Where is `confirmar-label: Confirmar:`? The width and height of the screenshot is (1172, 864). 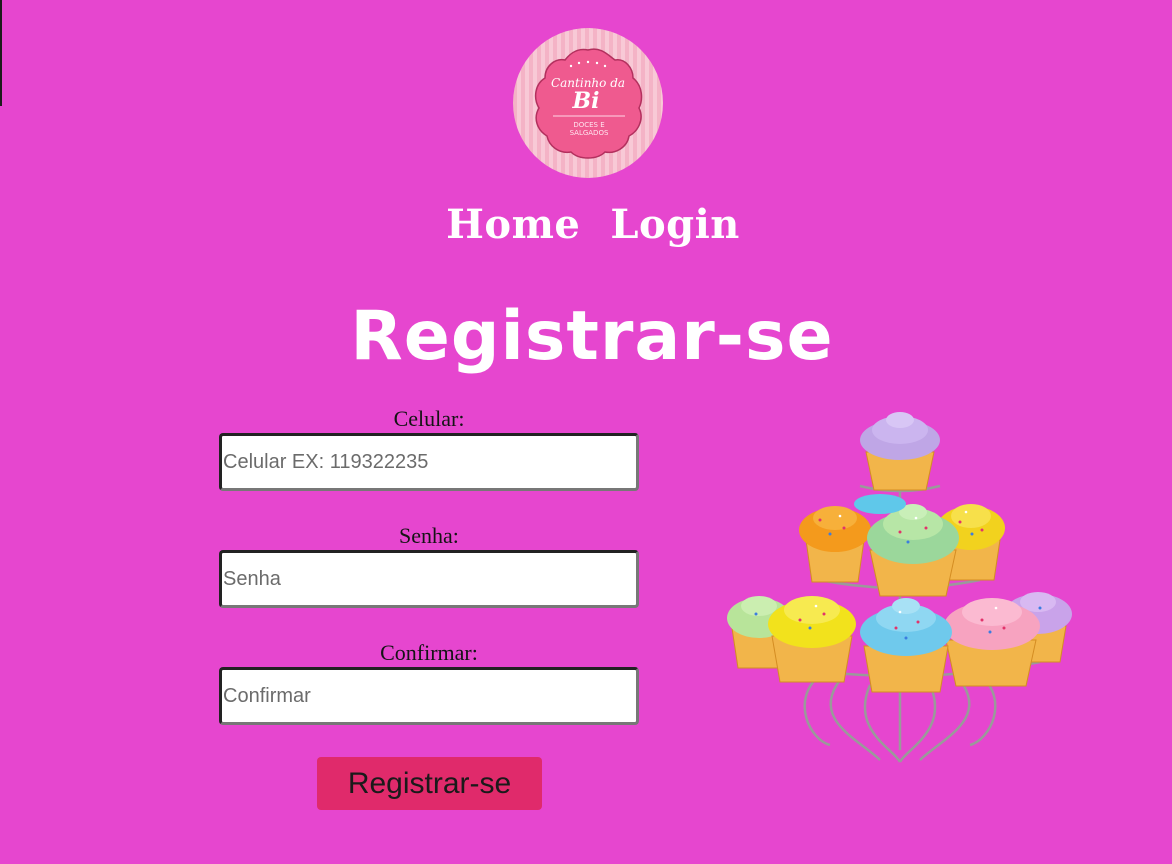
confirmar-label: Confirmar: is located at coordinates (429, 652).